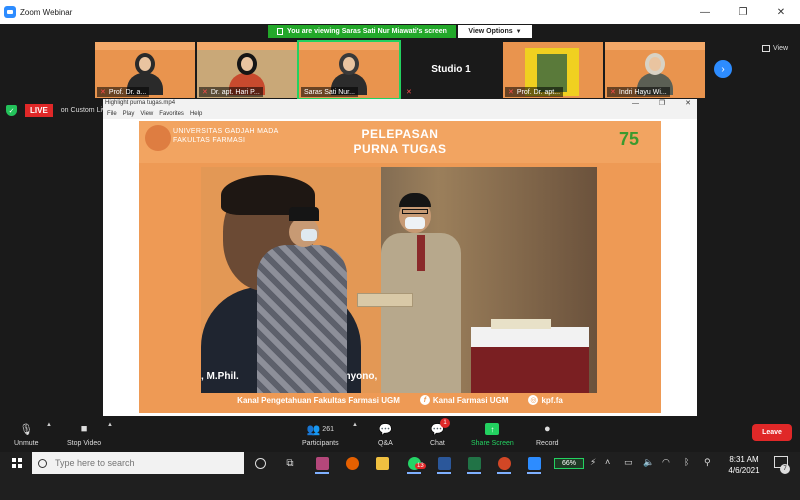 Image resolution: width=800 pixels, height=500 pixels. What do you see at coordinates (10, 12) in the screenshot?
I see `zoom-app-icon` at bounding box center [10, 12].